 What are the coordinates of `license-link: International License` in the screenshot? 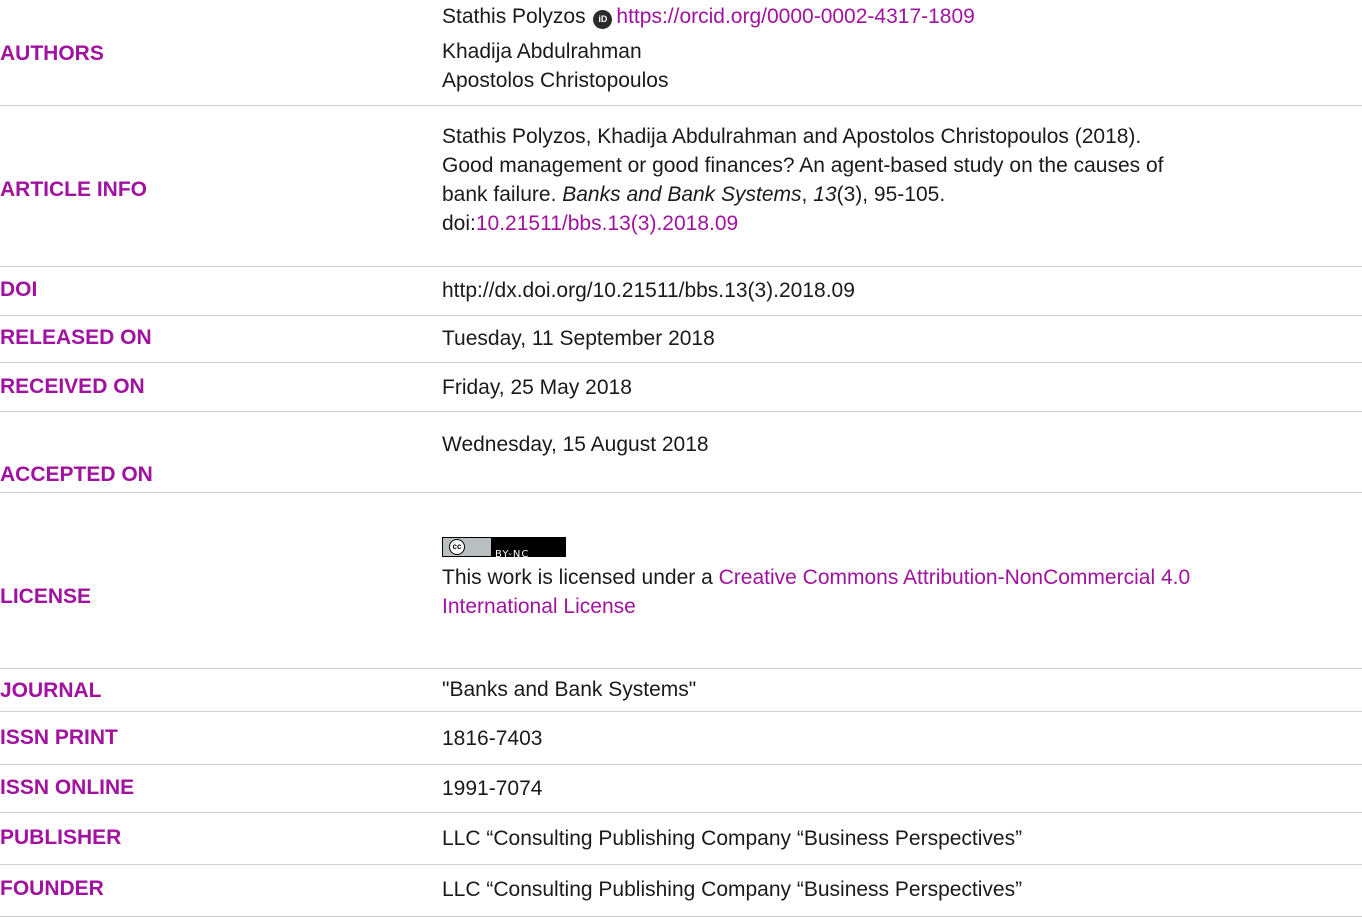 It's located at (539, 606).